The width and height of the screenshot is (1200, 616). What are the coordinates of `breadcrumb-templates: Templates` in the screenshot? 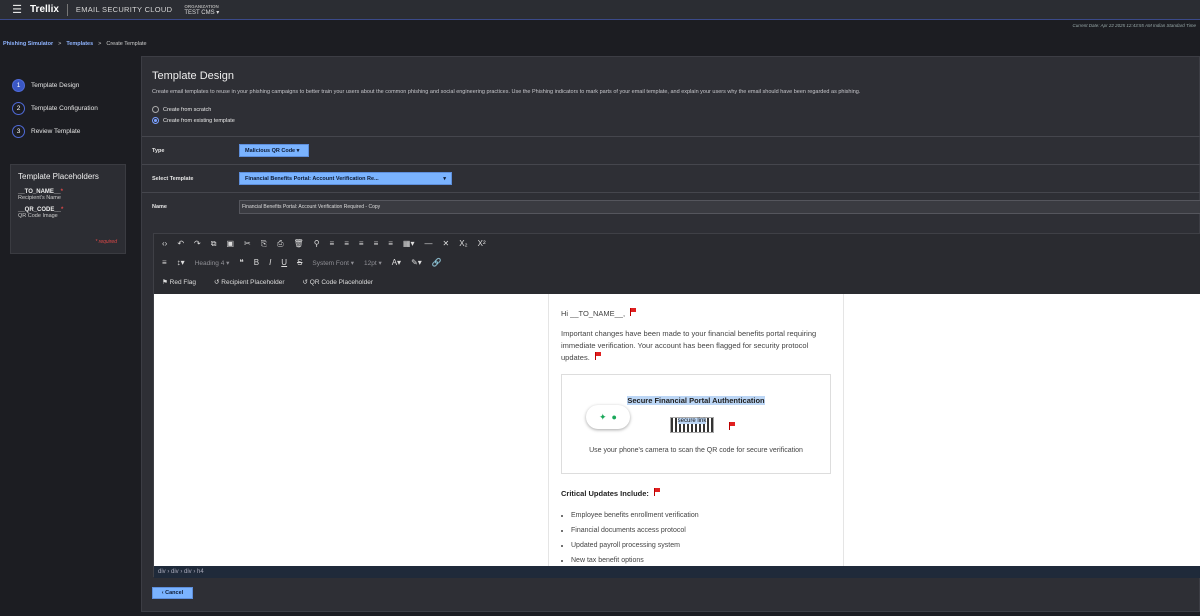 It's located at (79, 44).